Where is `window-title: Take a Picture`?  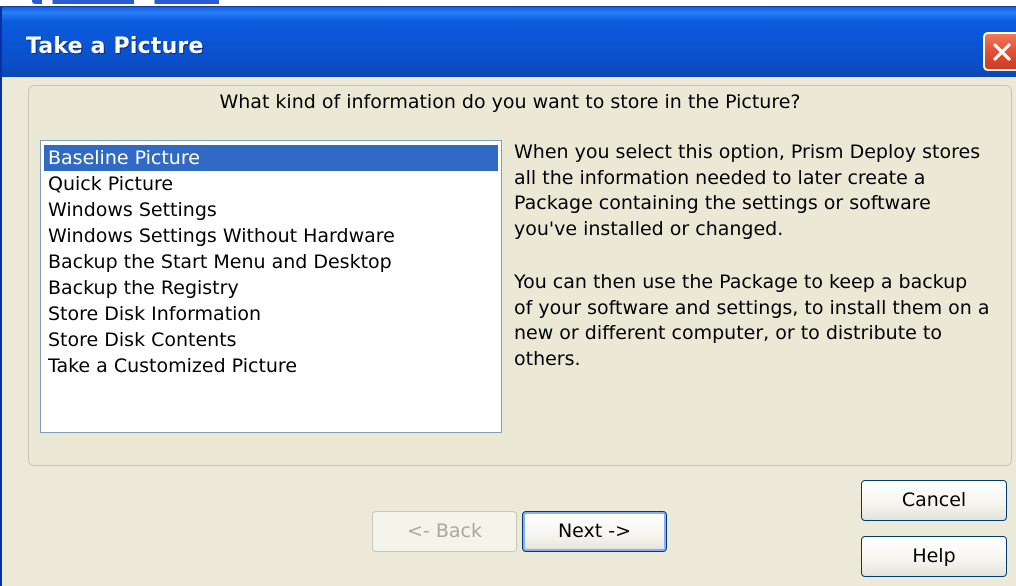 window-title: Take a Picture is located at coordinates (115, 46).